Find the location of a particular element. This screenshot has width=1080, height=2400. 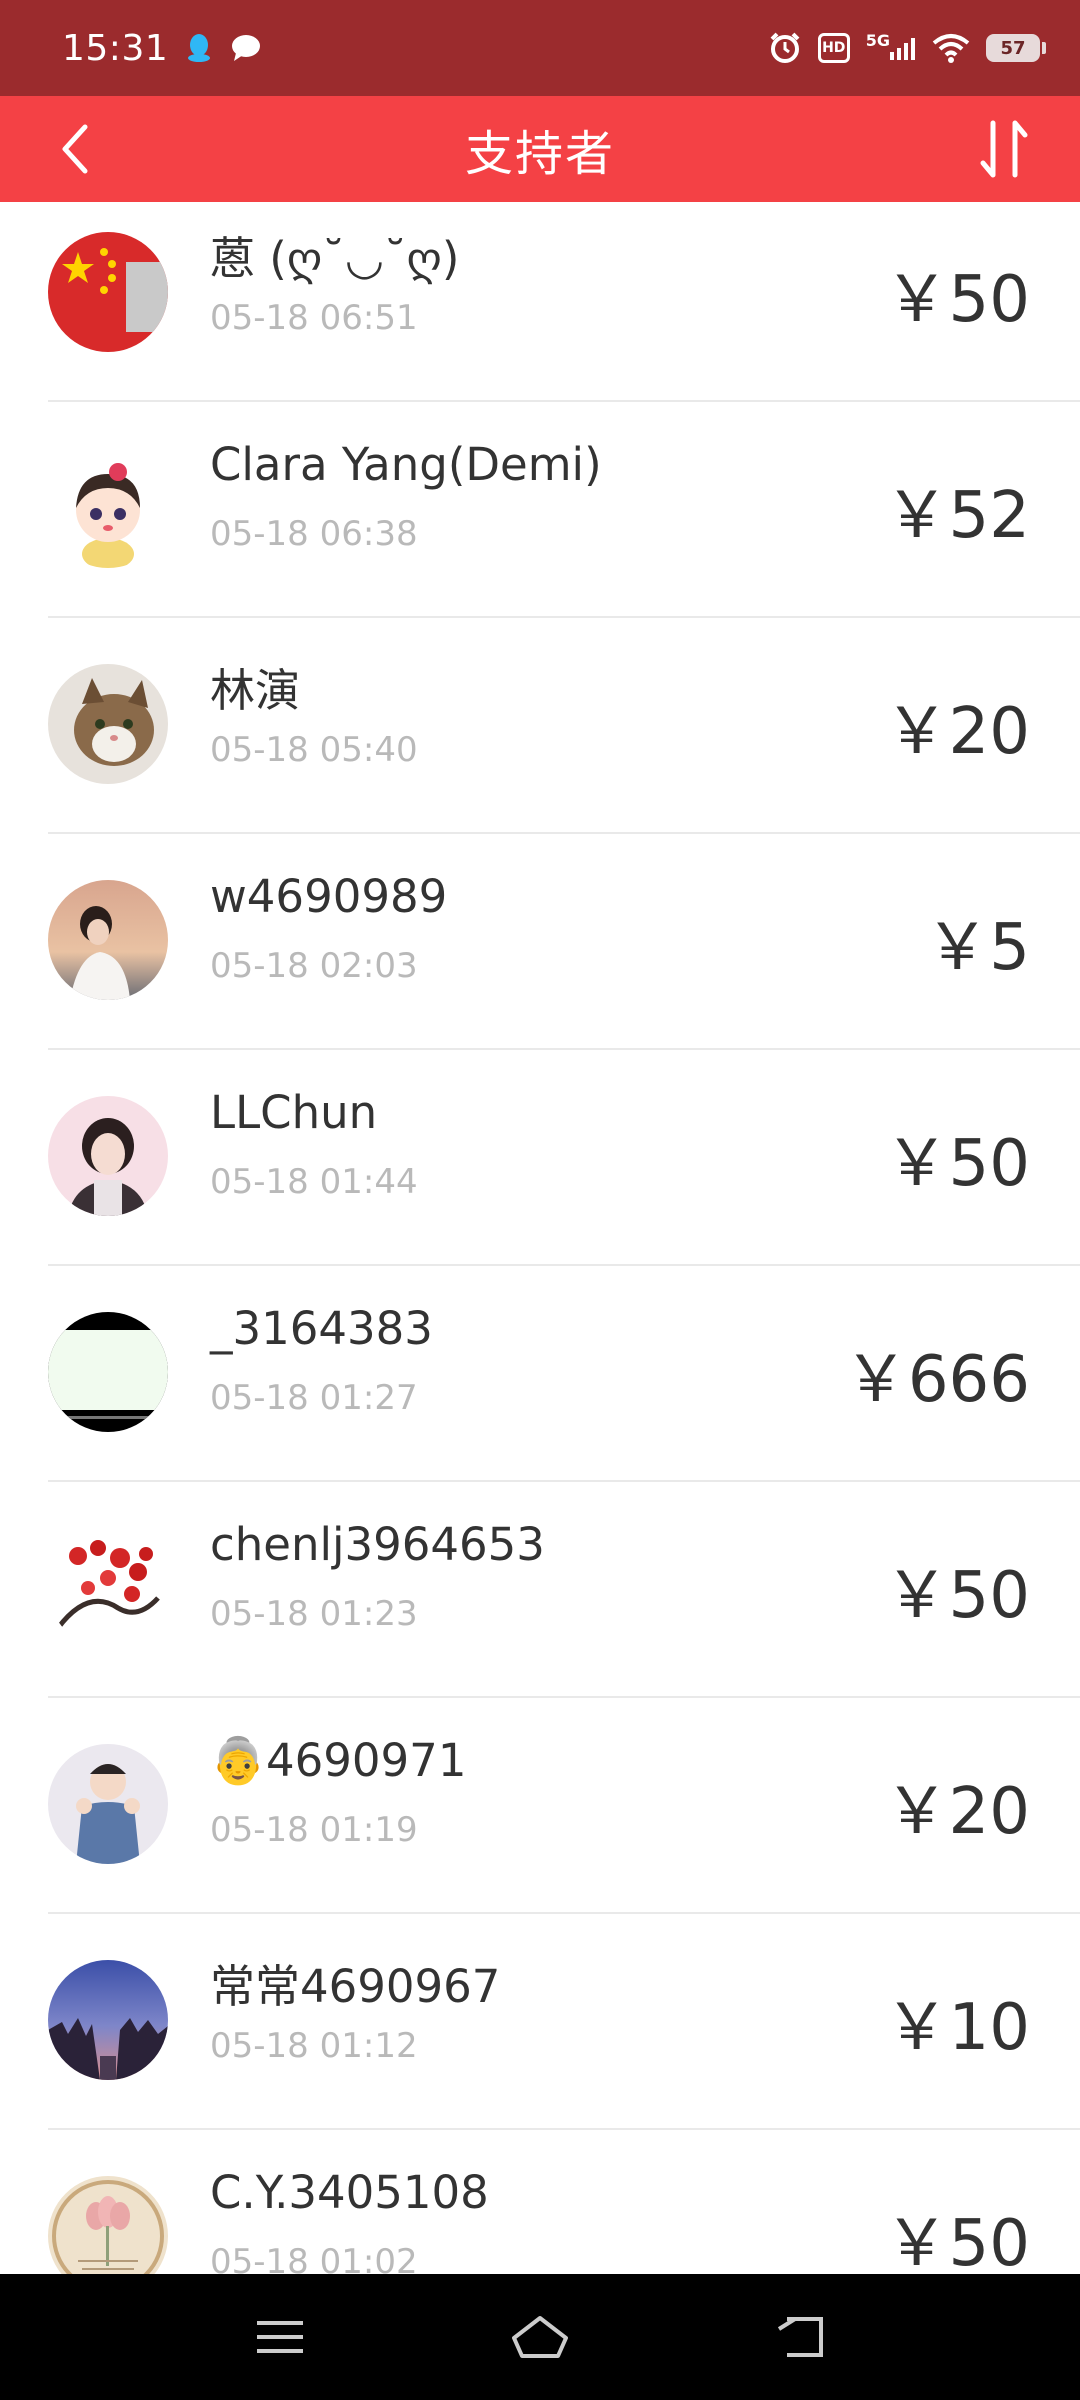

menu-icon is located at coordinates (280, 2337).